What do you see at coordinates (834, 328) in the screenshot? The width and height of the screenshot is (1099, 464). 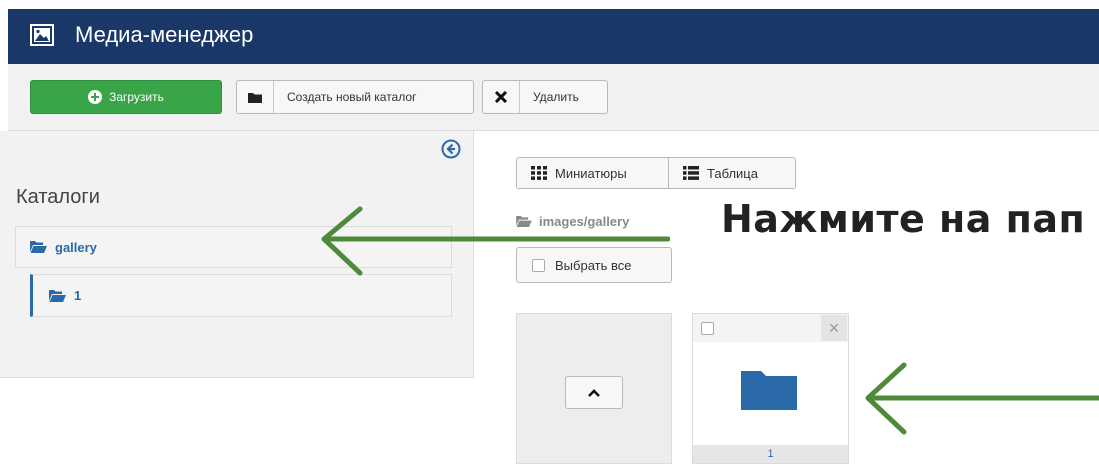 I see `close-icon: ✕` at bounding box center [834, 328].